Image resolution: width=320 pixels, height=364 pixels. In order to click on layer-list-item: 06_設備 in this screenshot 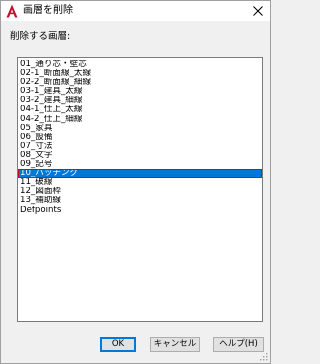, I will do `click(140, 137)`.